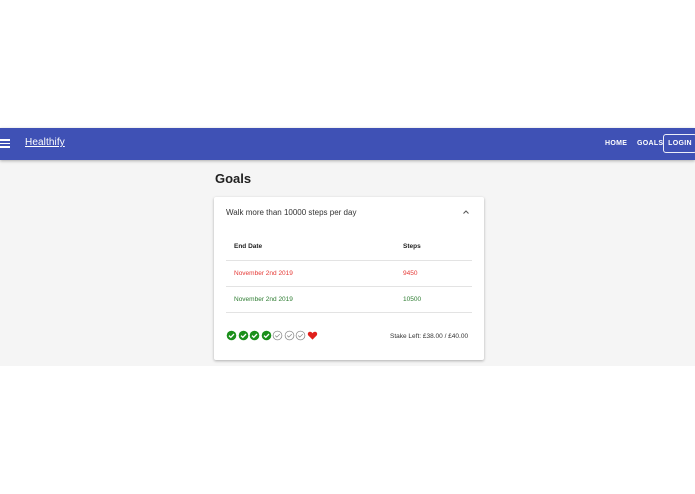 Image resolution: width=695 pixels, height=494 pixels. What do you see at coordinates (233, 178) in the screenshot?
I see `page-title: Goals` at bounding box center [233, 178].